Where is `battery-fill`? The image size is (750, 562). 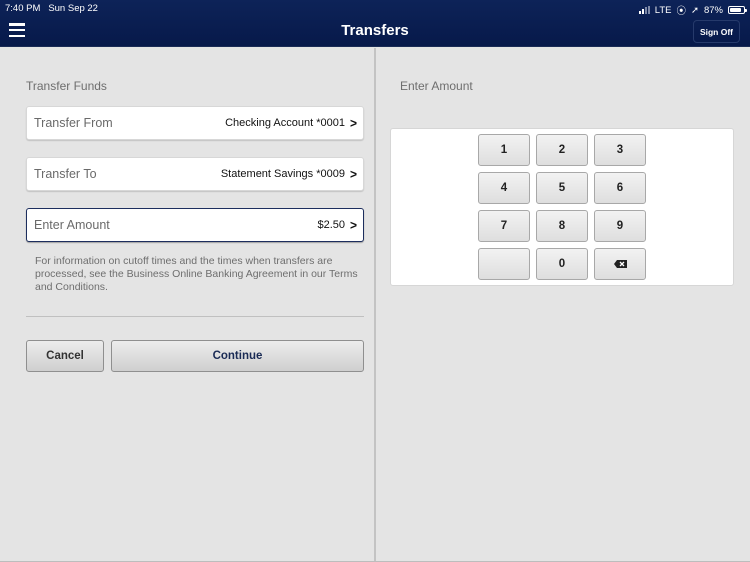
battery-fill is located at coordinates (736, 10).